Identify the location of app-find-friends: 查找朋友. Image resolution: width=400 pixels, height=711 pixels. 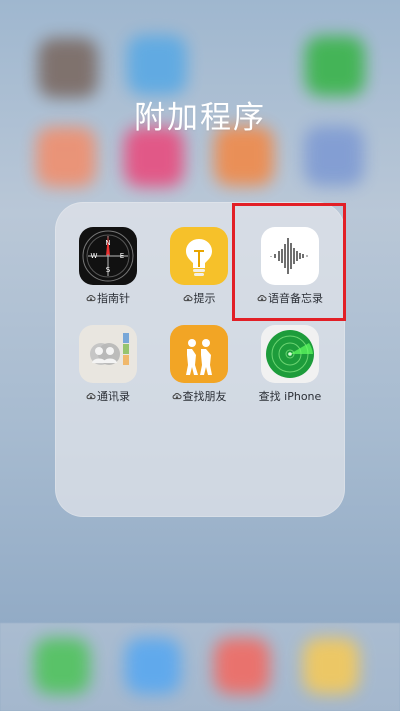
(199, 364).